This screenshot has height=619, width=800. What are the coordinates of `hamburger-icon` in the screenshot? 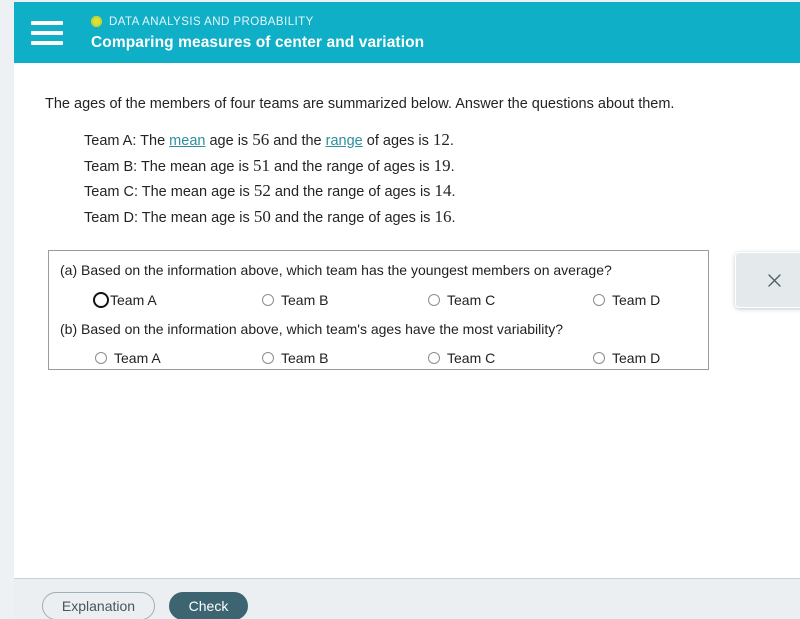 It's located at (47, 33).